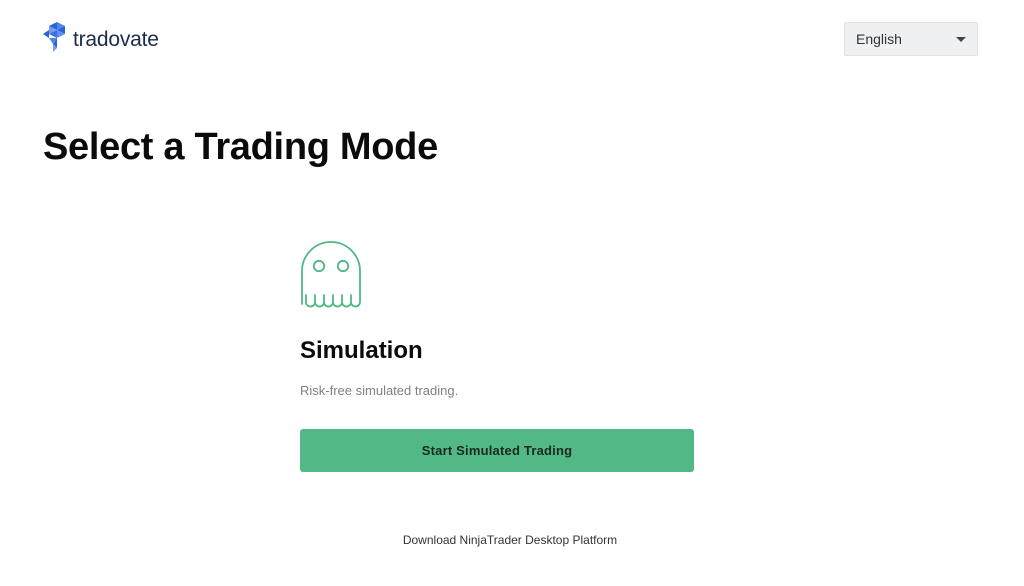  I want to click on start-simulated-trading-button: Start Simulated Trading, so click(497, 450).